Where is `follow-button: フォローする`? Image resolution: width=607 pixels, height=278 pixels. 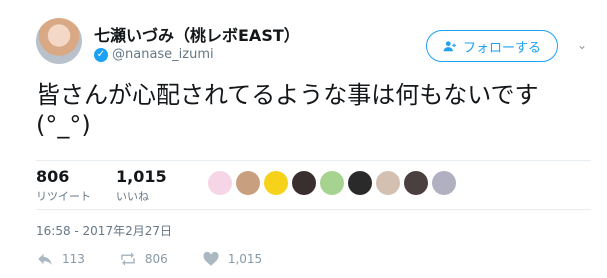
follow-button: フォローする is located at coordinates (492, 46).